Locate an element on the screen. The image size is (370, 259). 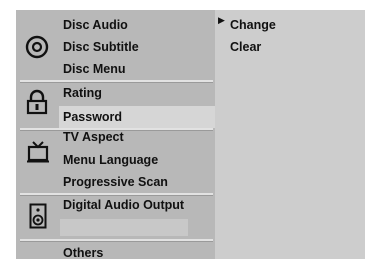
menu-item-rating: Rating is located at coordinates (82, 93).